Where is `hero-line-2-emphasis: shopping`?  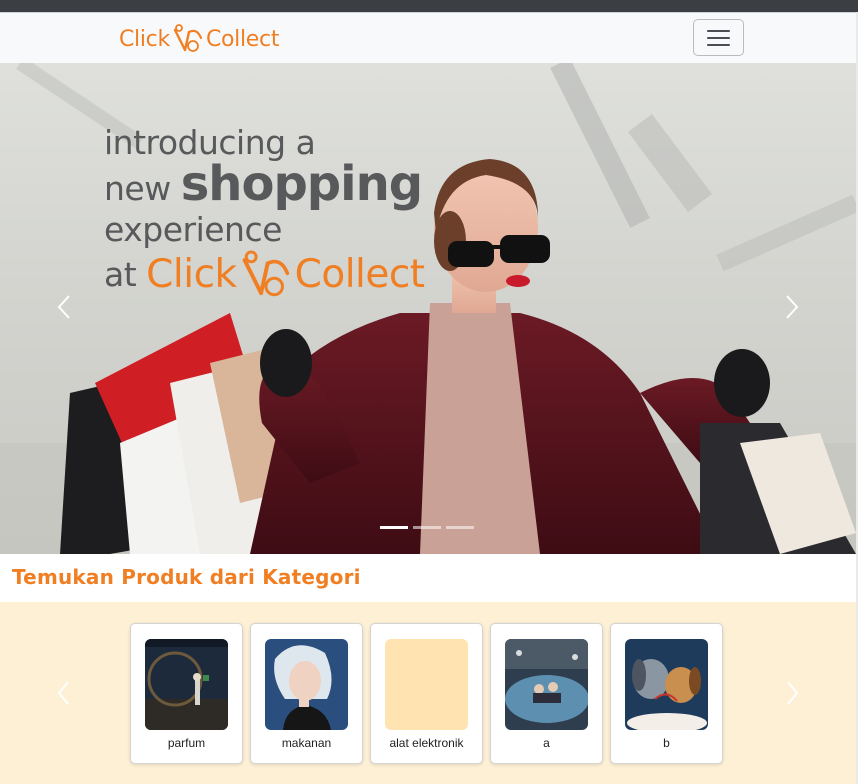
hero-line-2-emphasis: shopping is located at coordinates (301, 184).